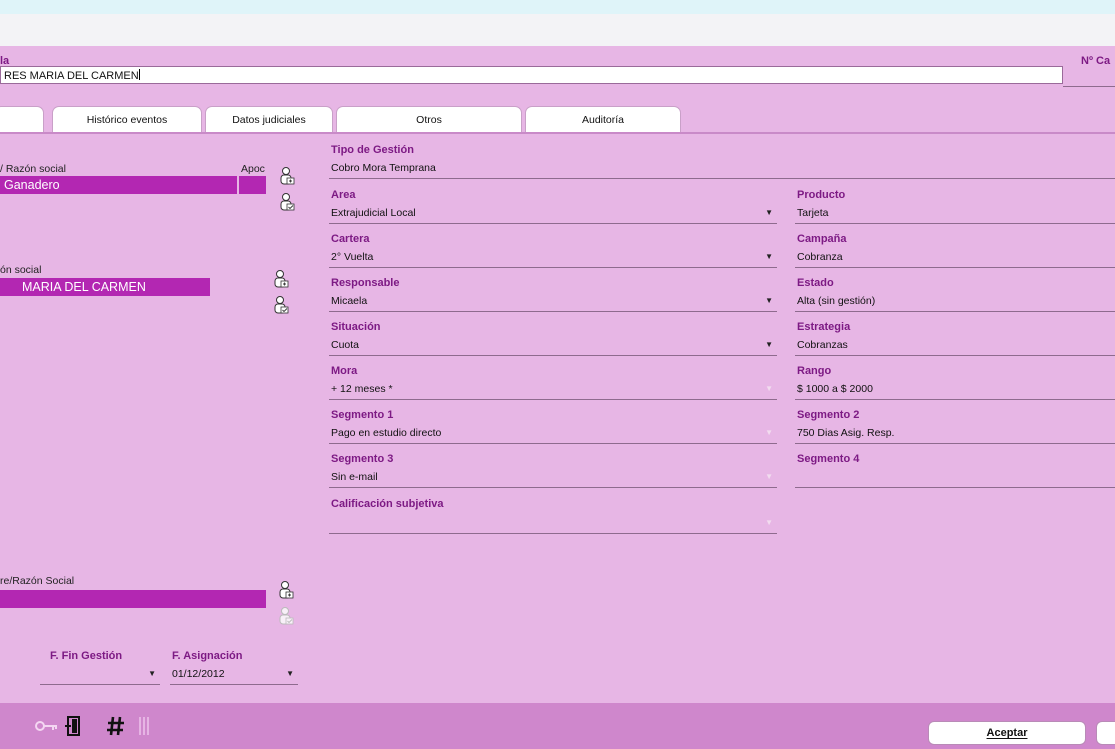 The height and width of the screenshot is (749, 1115). What do you see at coordinates (74, 726) in the screenshot?
I see `door-icon` at bounding box center [74, 726].